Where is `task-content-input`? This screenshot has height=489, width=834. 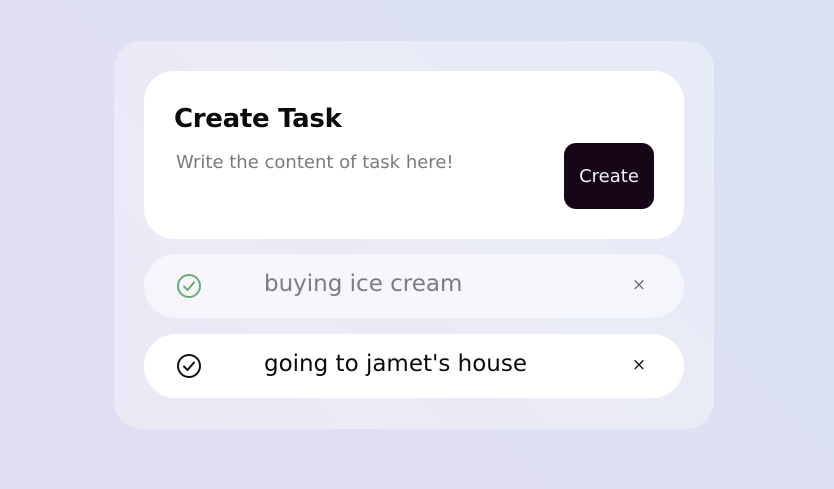
task-content-input is located at coordinates (356, 162).